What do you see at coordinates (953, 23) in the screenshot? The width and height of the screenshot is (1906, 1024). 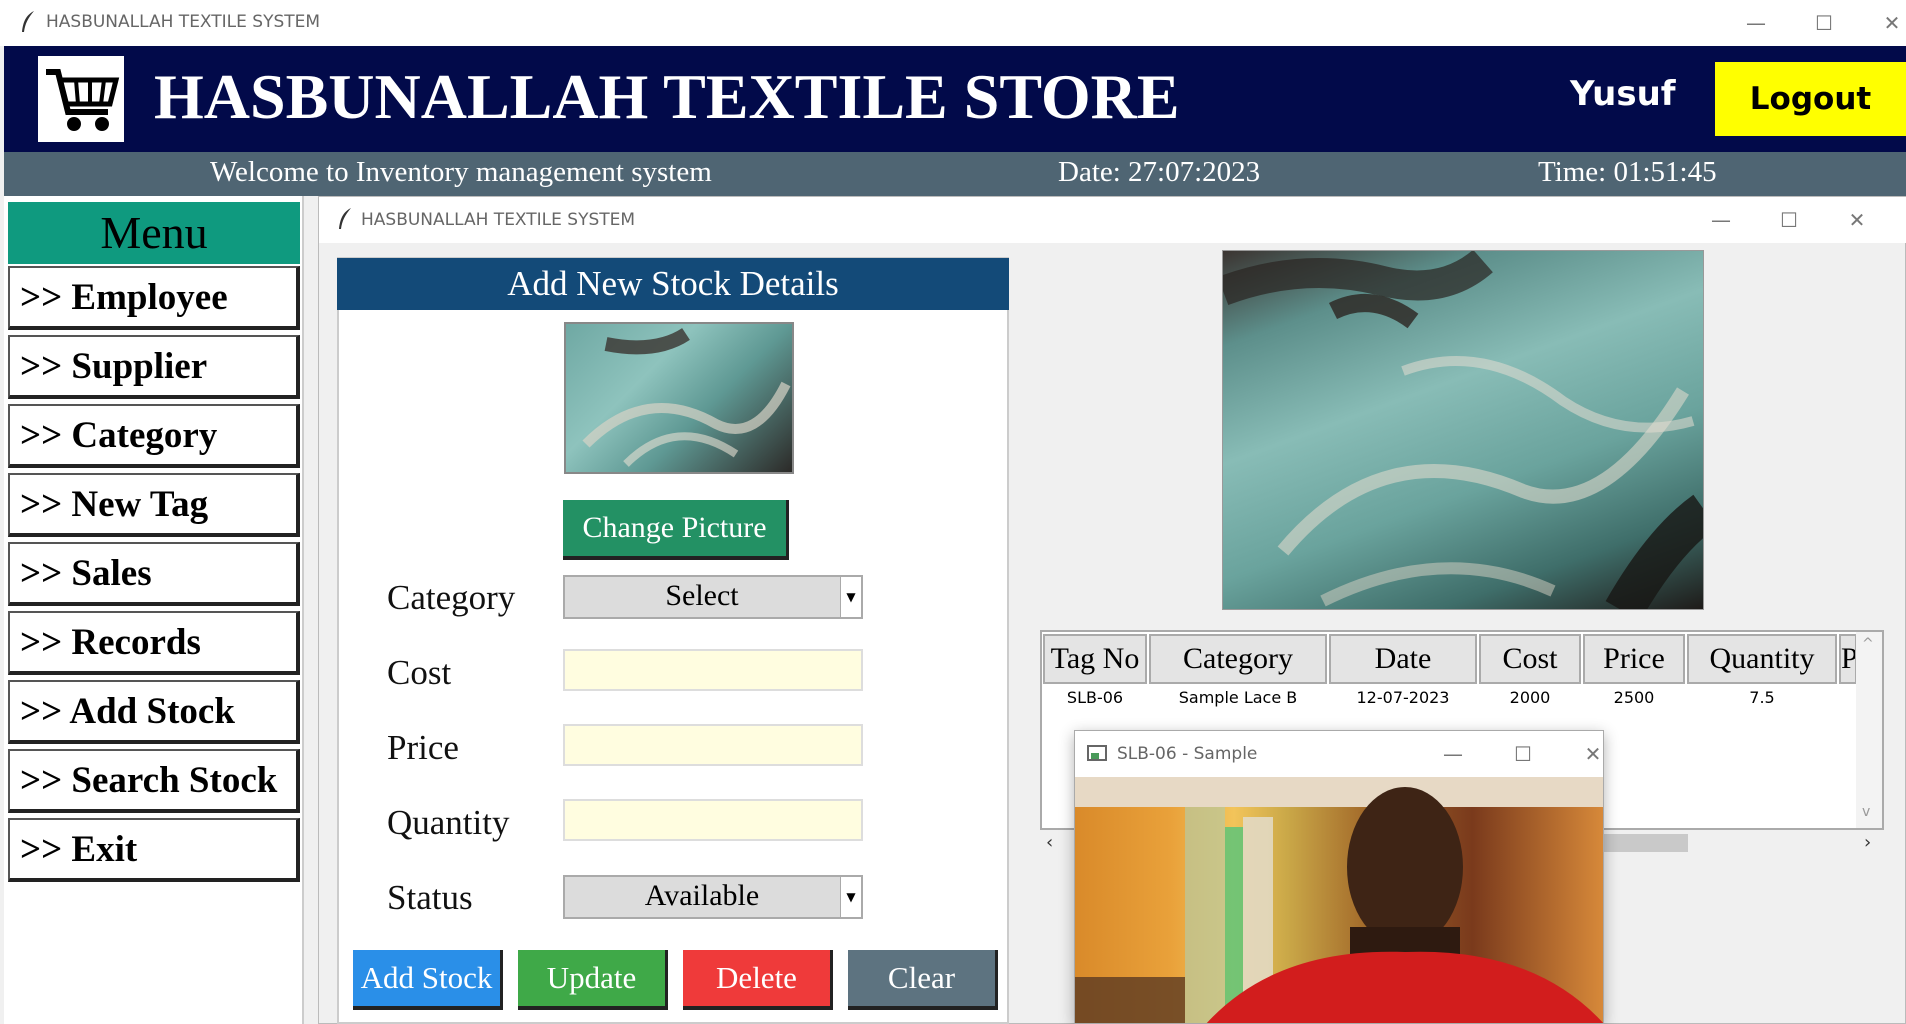 I see `app-window-titlebar: HASBUNALLAH TEXTILE SYSTEM — ☐ ✕` at bounding box center [953, 23].